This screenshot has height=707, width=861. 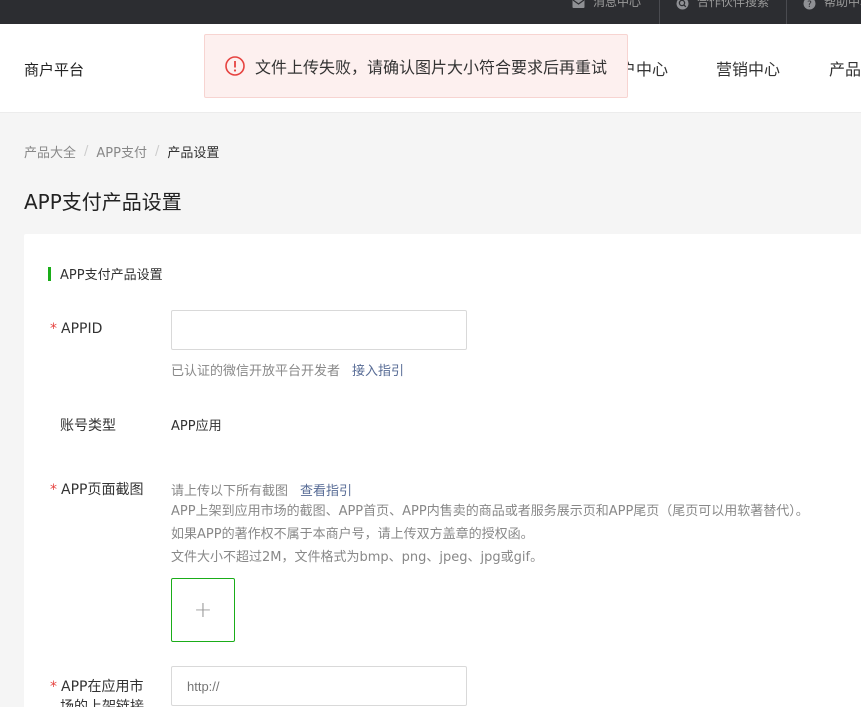 I want to click on message-center-label: 消息中心, so click(x=617, y=4).